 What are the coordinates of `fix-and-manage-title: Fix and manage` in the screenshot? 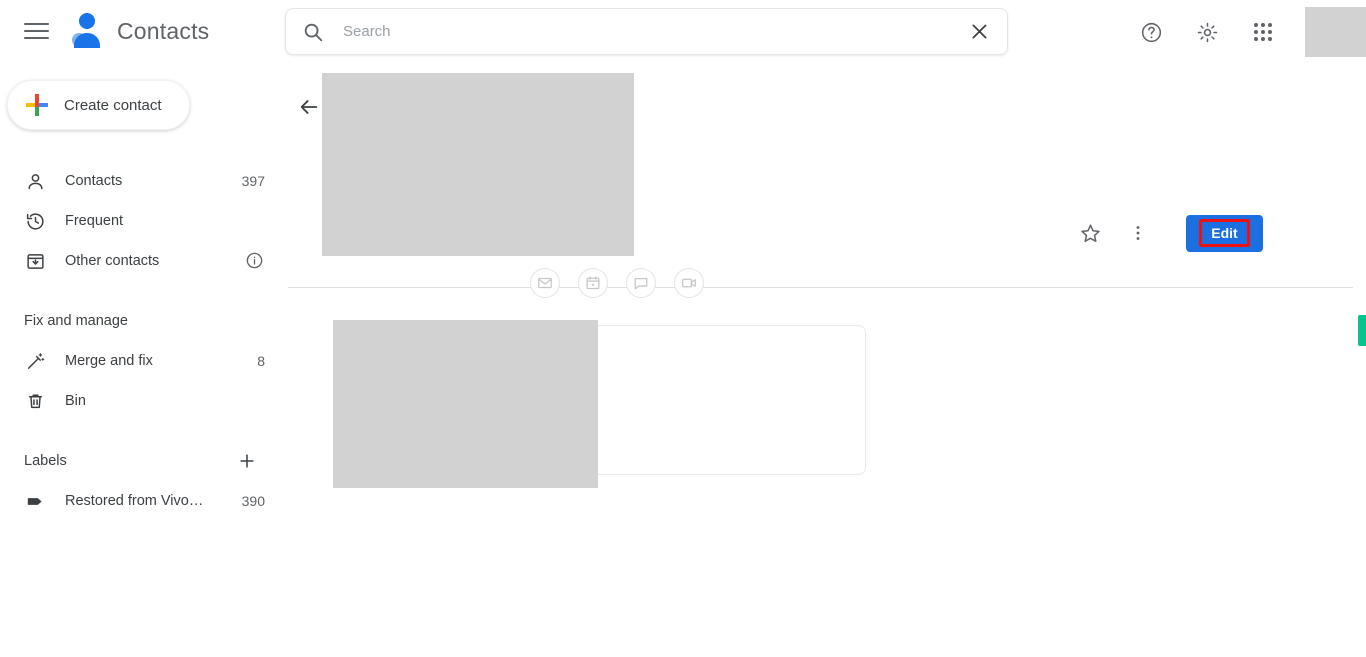 It's located at (76, 321).